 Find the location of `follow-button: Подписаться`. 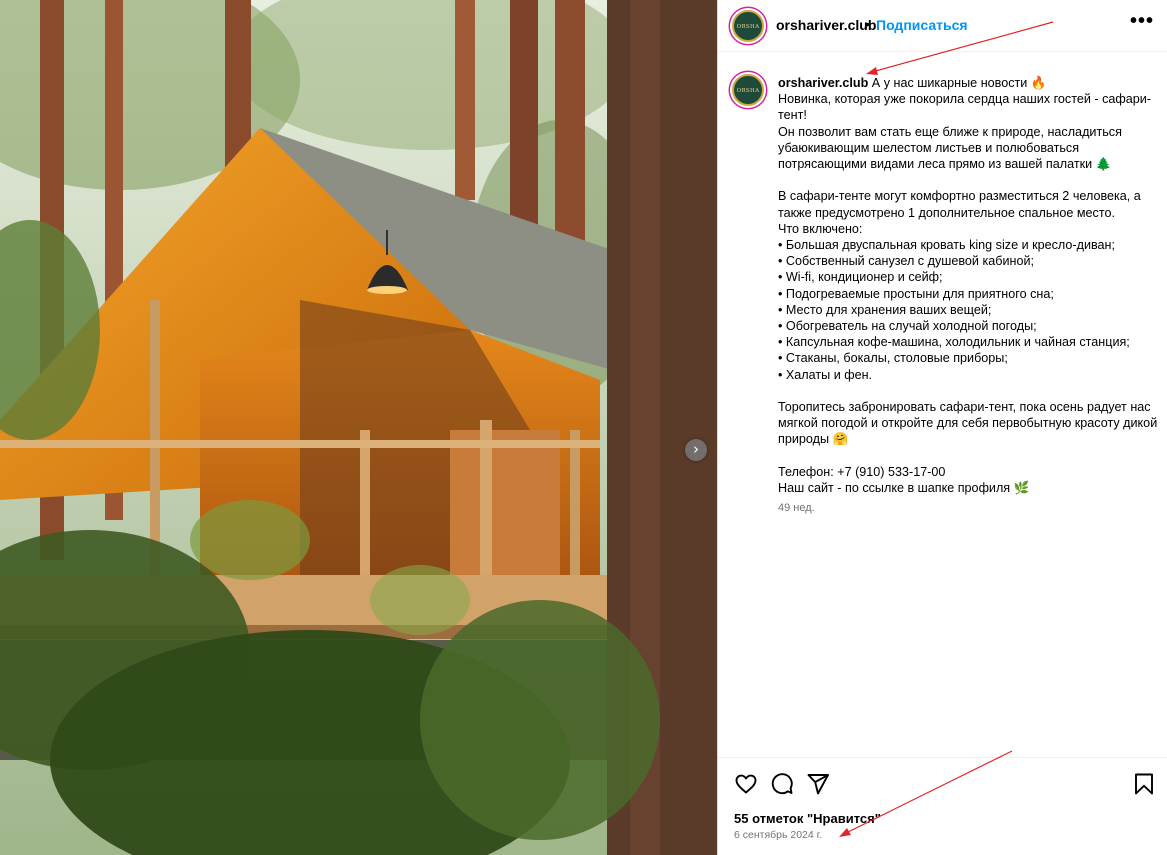

follow-button: Подписаться is located at coordinates (922, 25).